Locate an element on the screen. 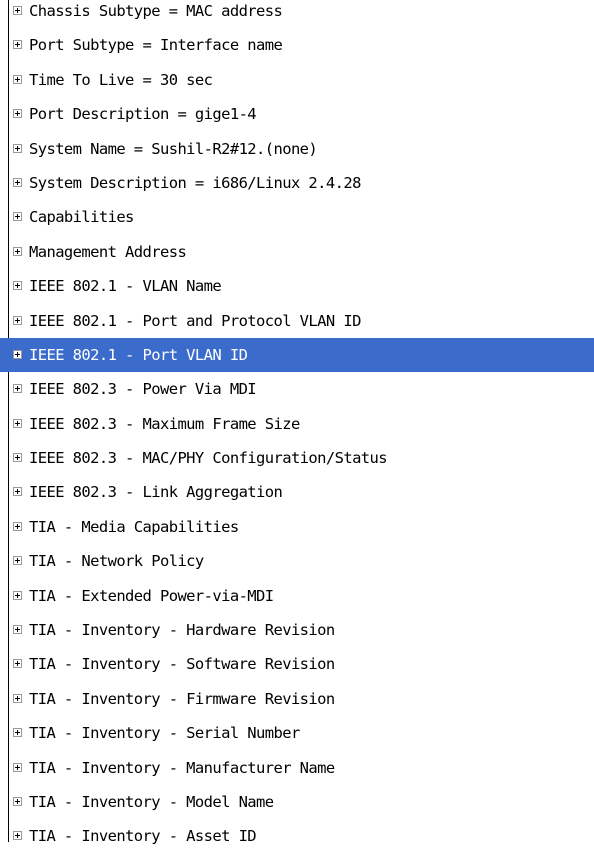 This screenshot has width=594, height=854. tree-node-label: TIA - Inventory - Asset ID is located at coordinates (143, 836).